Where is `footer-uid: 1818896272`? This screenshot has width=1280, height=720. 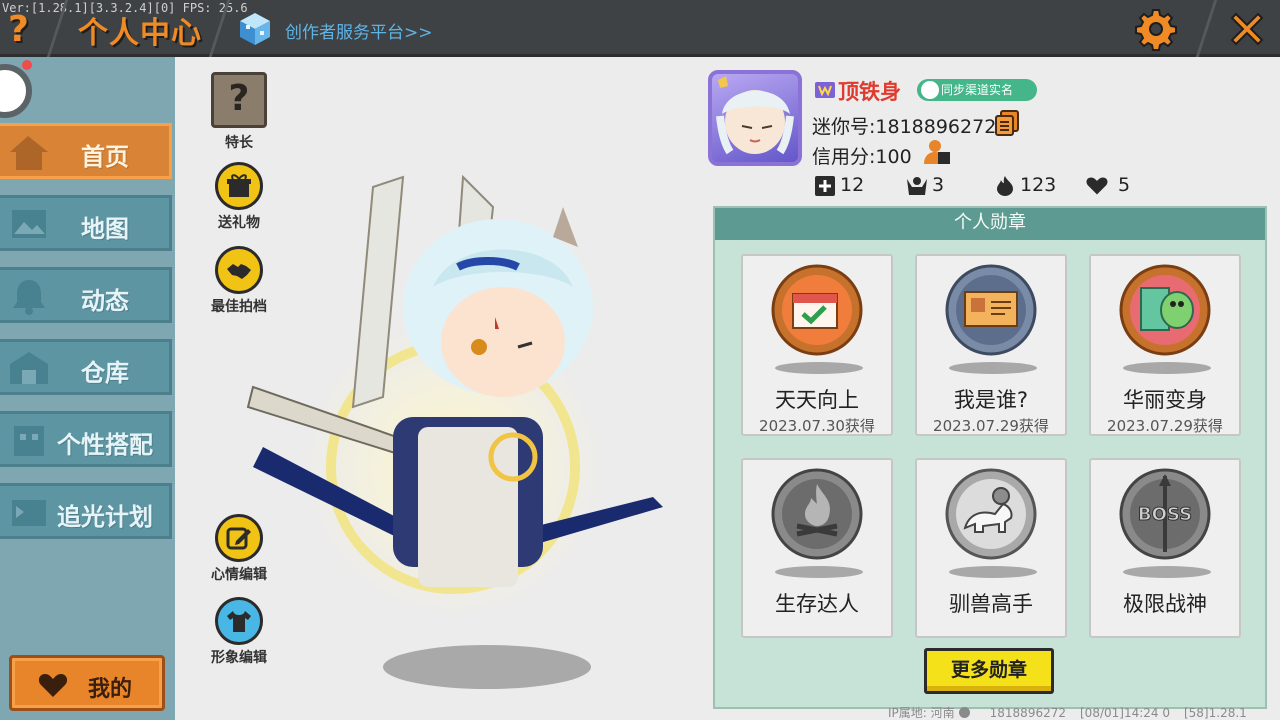 footer-uid: 1818896272 is located at coordinates (1027, 713).